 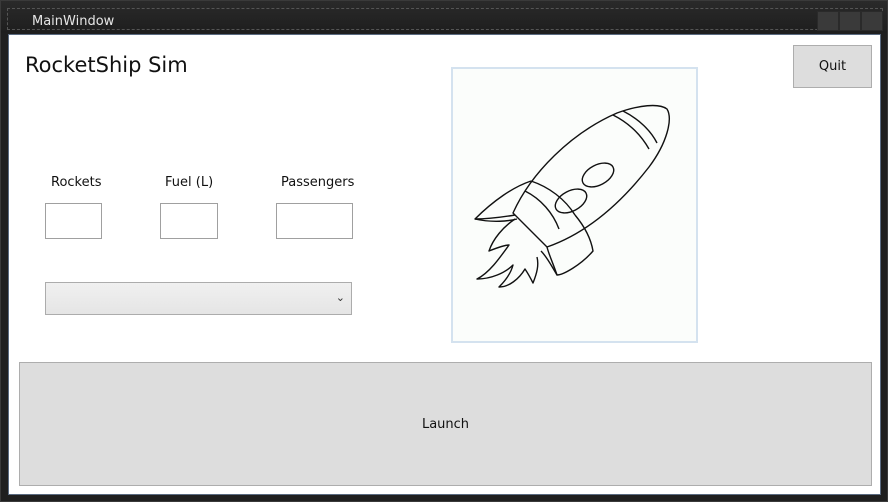 I want to click on window-title: MainWindow, so click(x=73, y=21).